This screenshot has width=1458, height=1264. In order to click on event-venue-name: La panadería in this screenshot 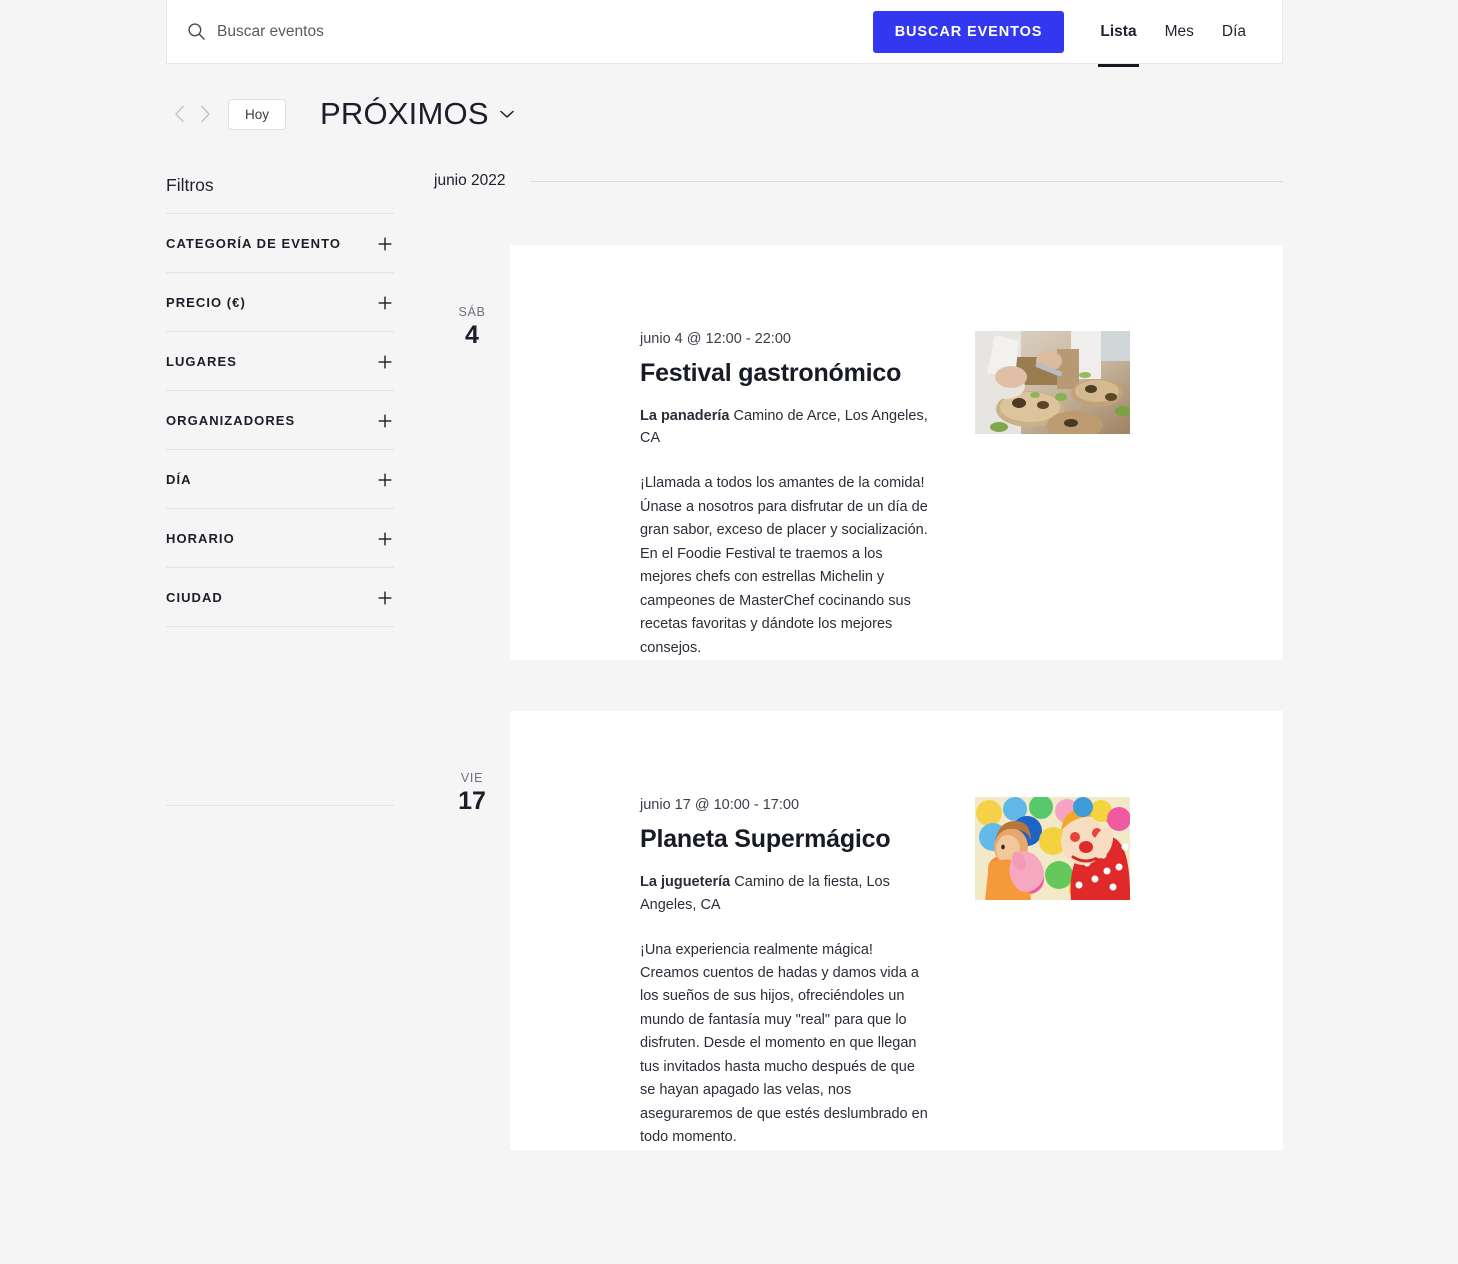, I will do `click(685, 415)`.